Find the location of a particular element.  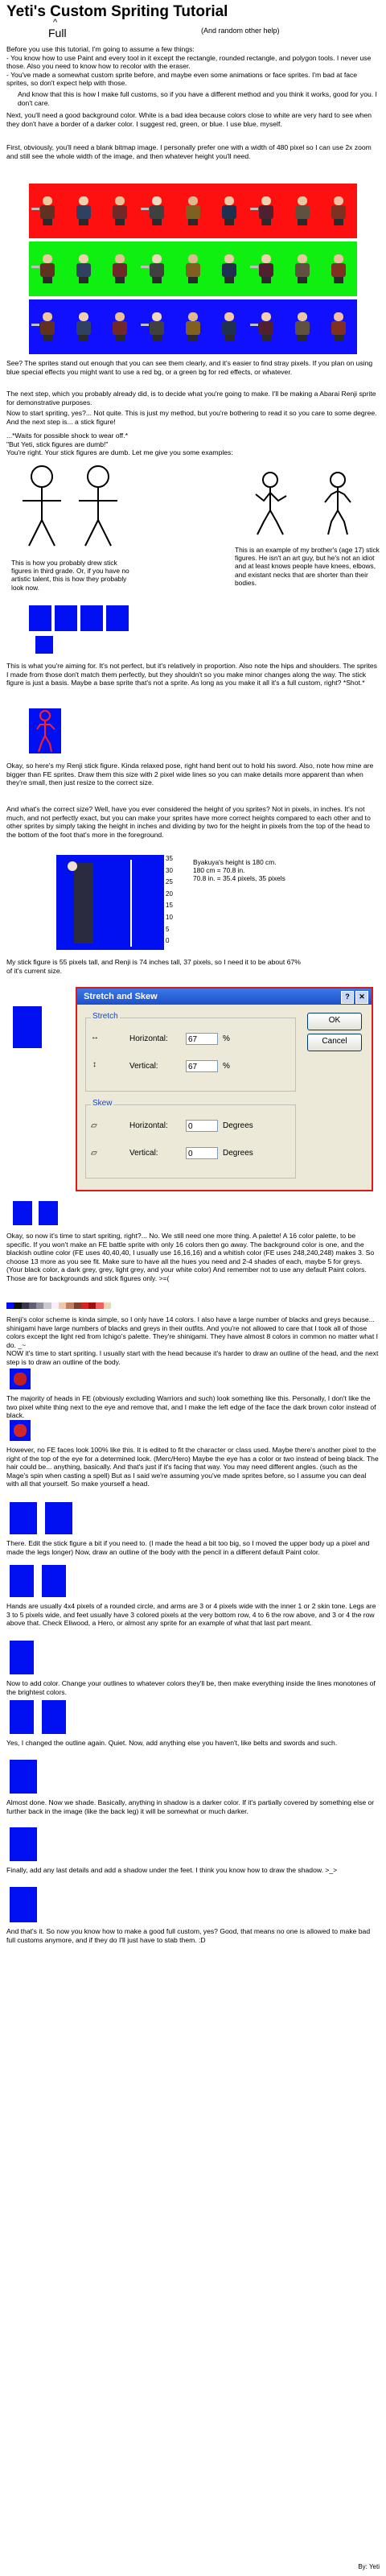

stretch-vertical-label: Vertical: is located at coordinates (143, 1066).